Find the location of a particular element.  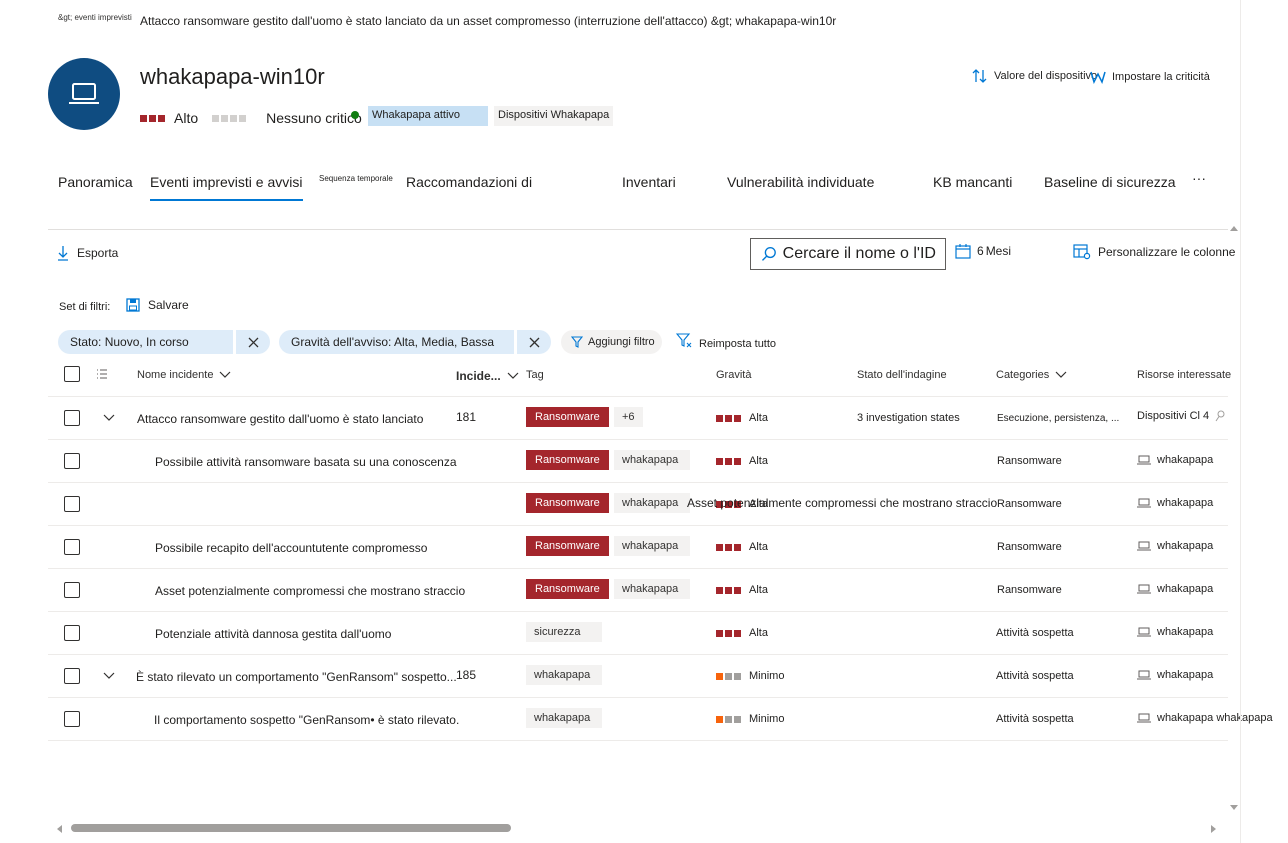

tab-overview: Panoramica is located at coordinates (95, 182).